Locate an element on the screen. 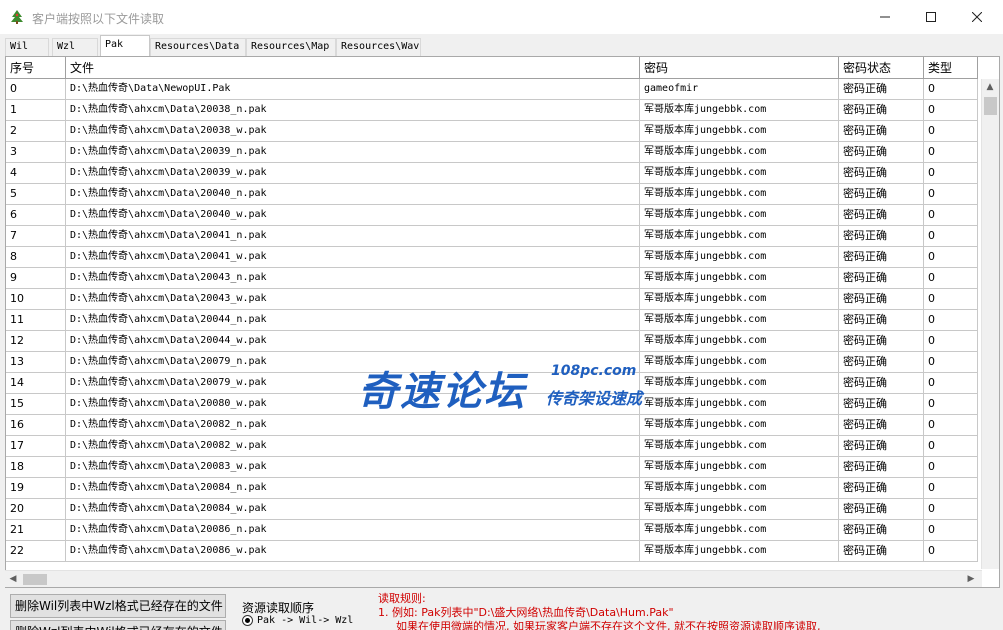  radio-selected-icon is located at coordinates (247, 620).